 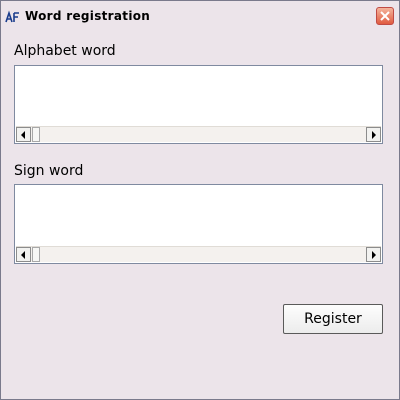 I want to click on sign-word-hscrollbar, so click(x=198, y=254).